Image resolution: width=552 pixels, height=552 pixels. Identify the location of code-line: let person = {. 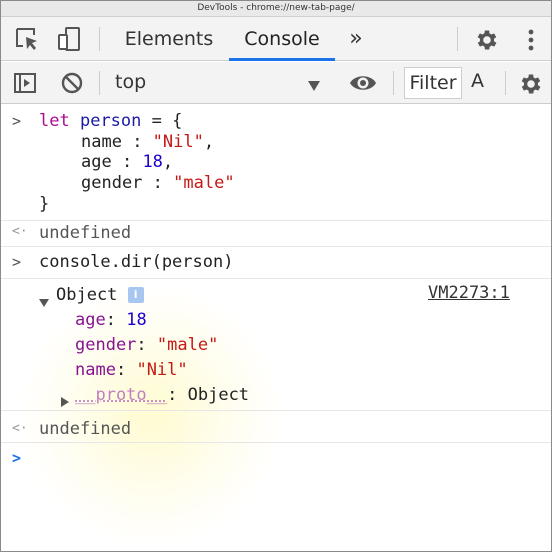
(111, 121).